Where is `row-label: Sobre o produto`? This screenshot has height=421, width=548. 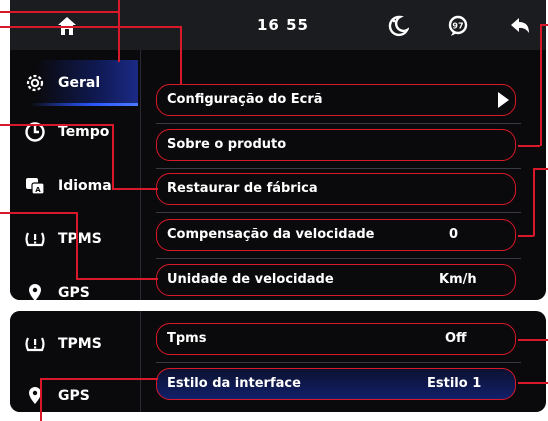 row-label: Sobre o produto is located at coordinates (227, 144).